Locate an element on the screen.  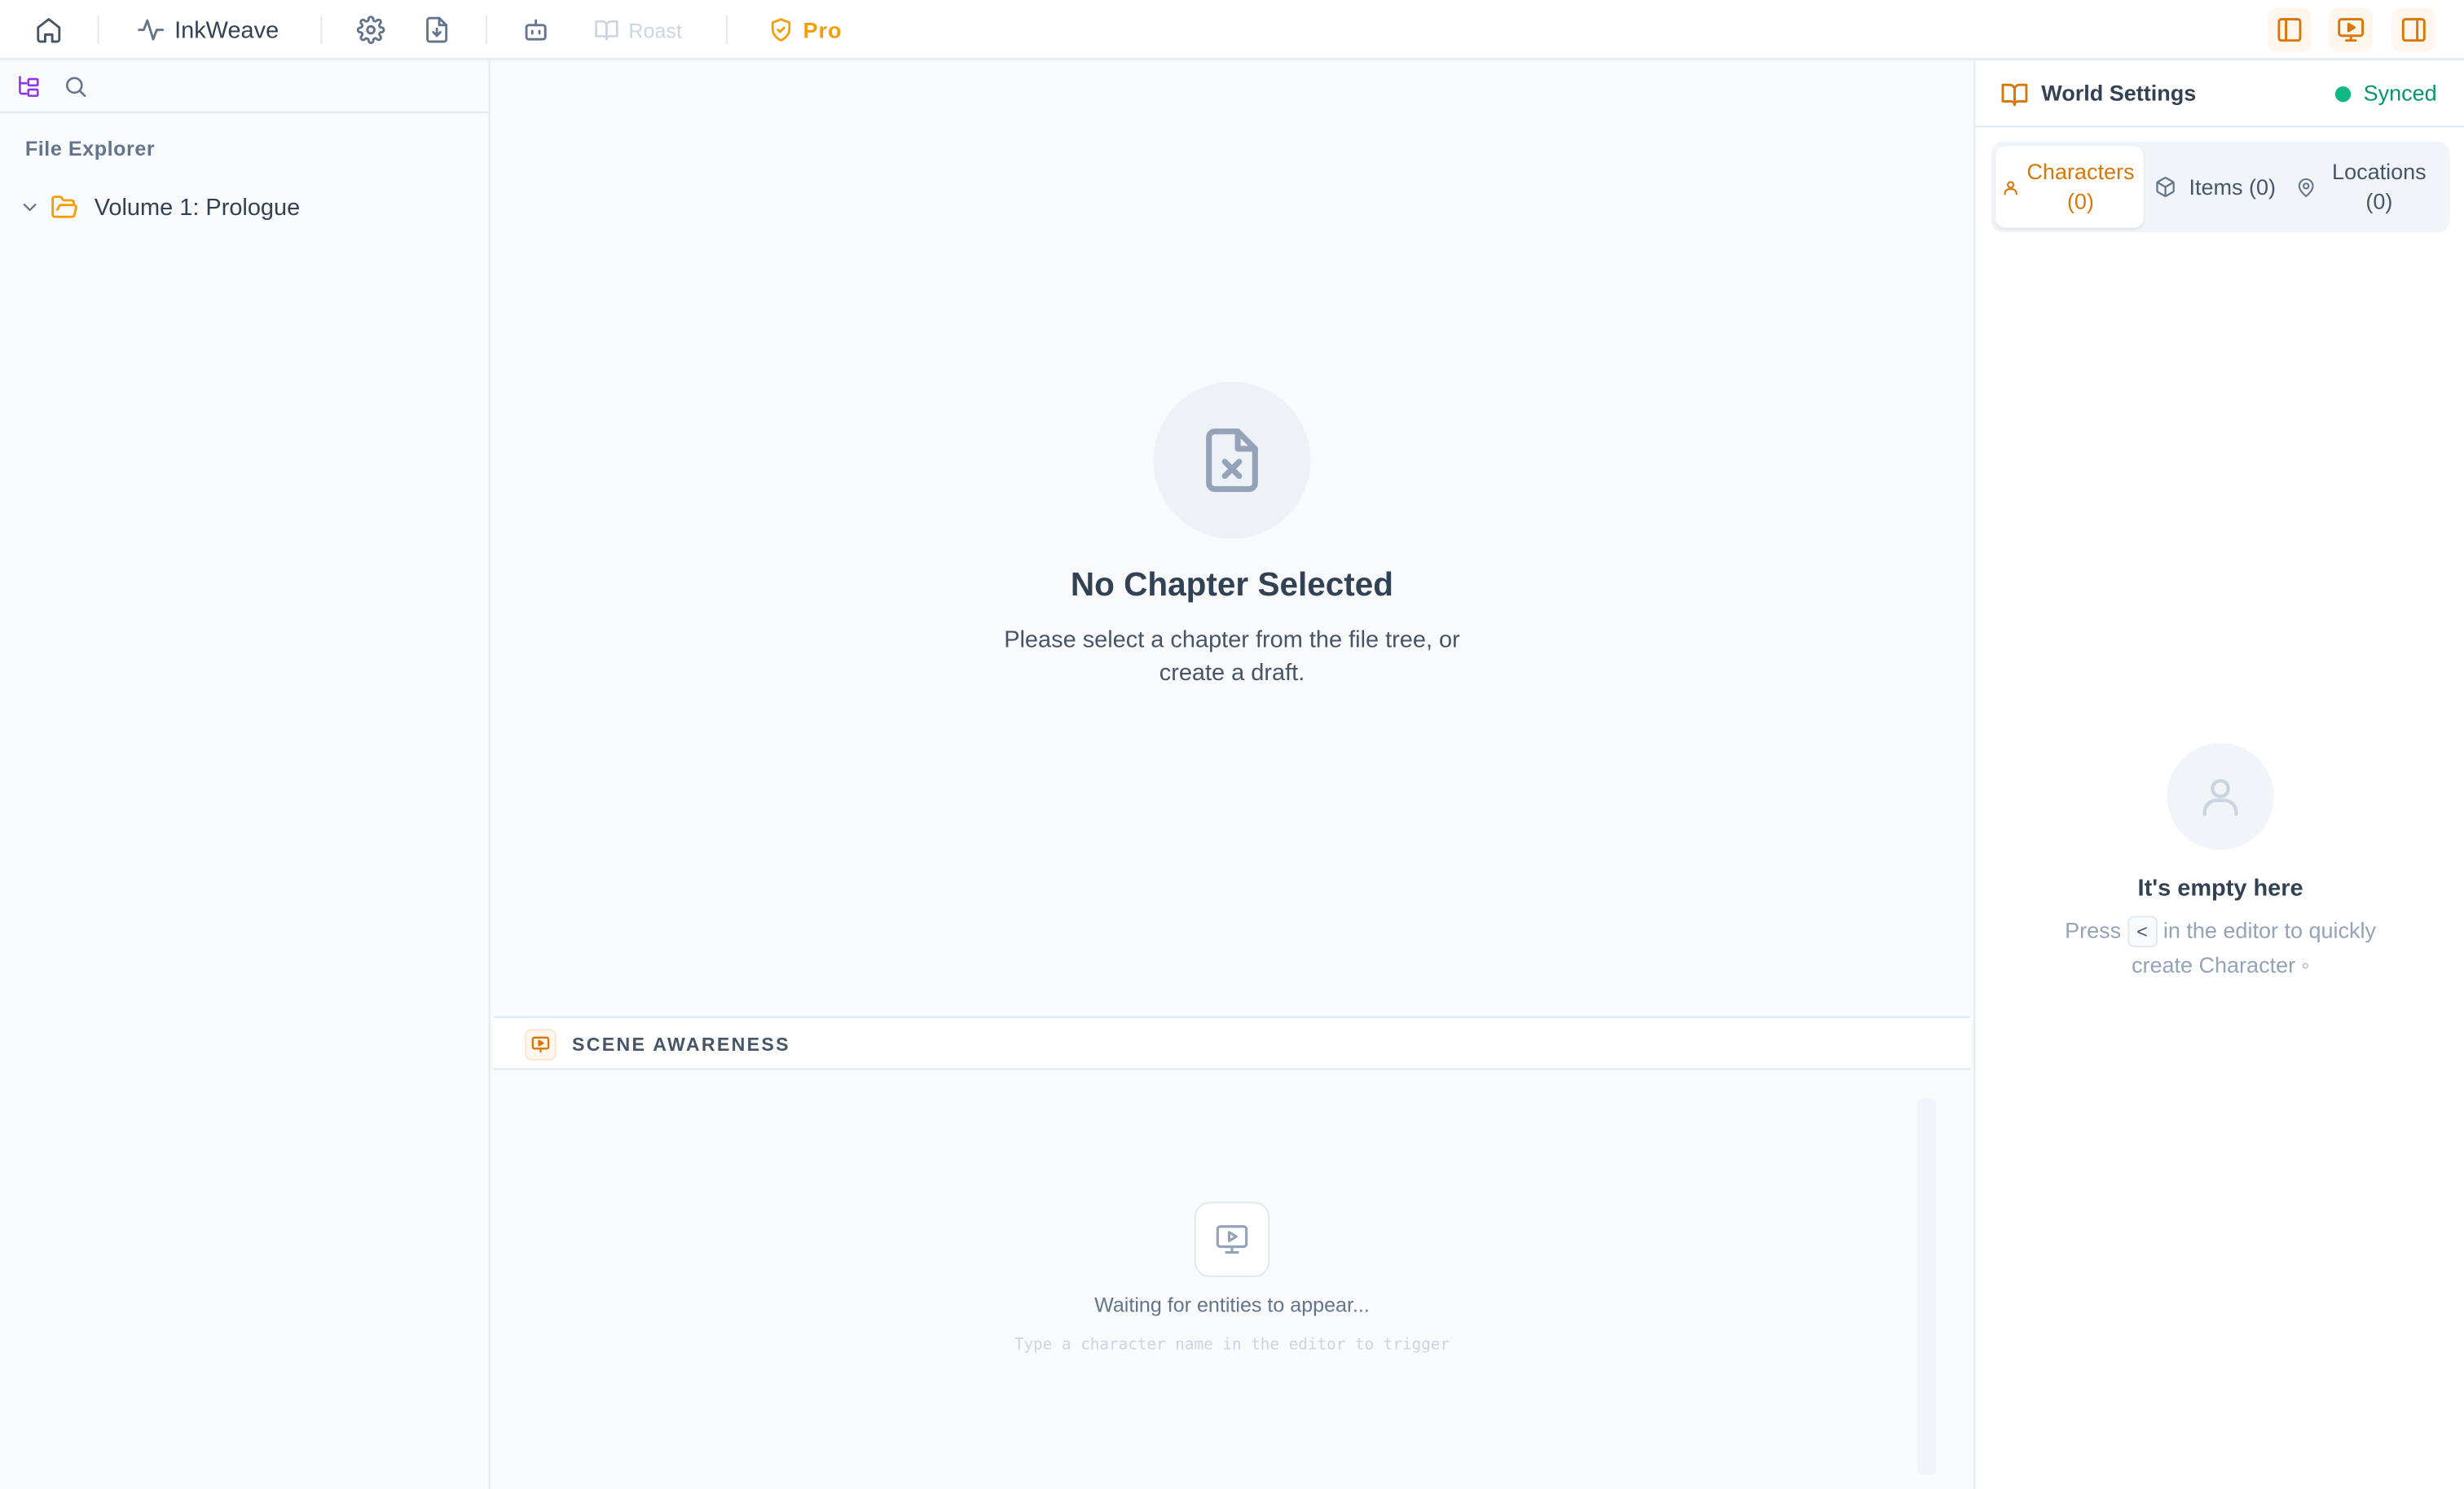
tree-item-volume: Volume 1: Prologue is located at coordinates (159, 207).